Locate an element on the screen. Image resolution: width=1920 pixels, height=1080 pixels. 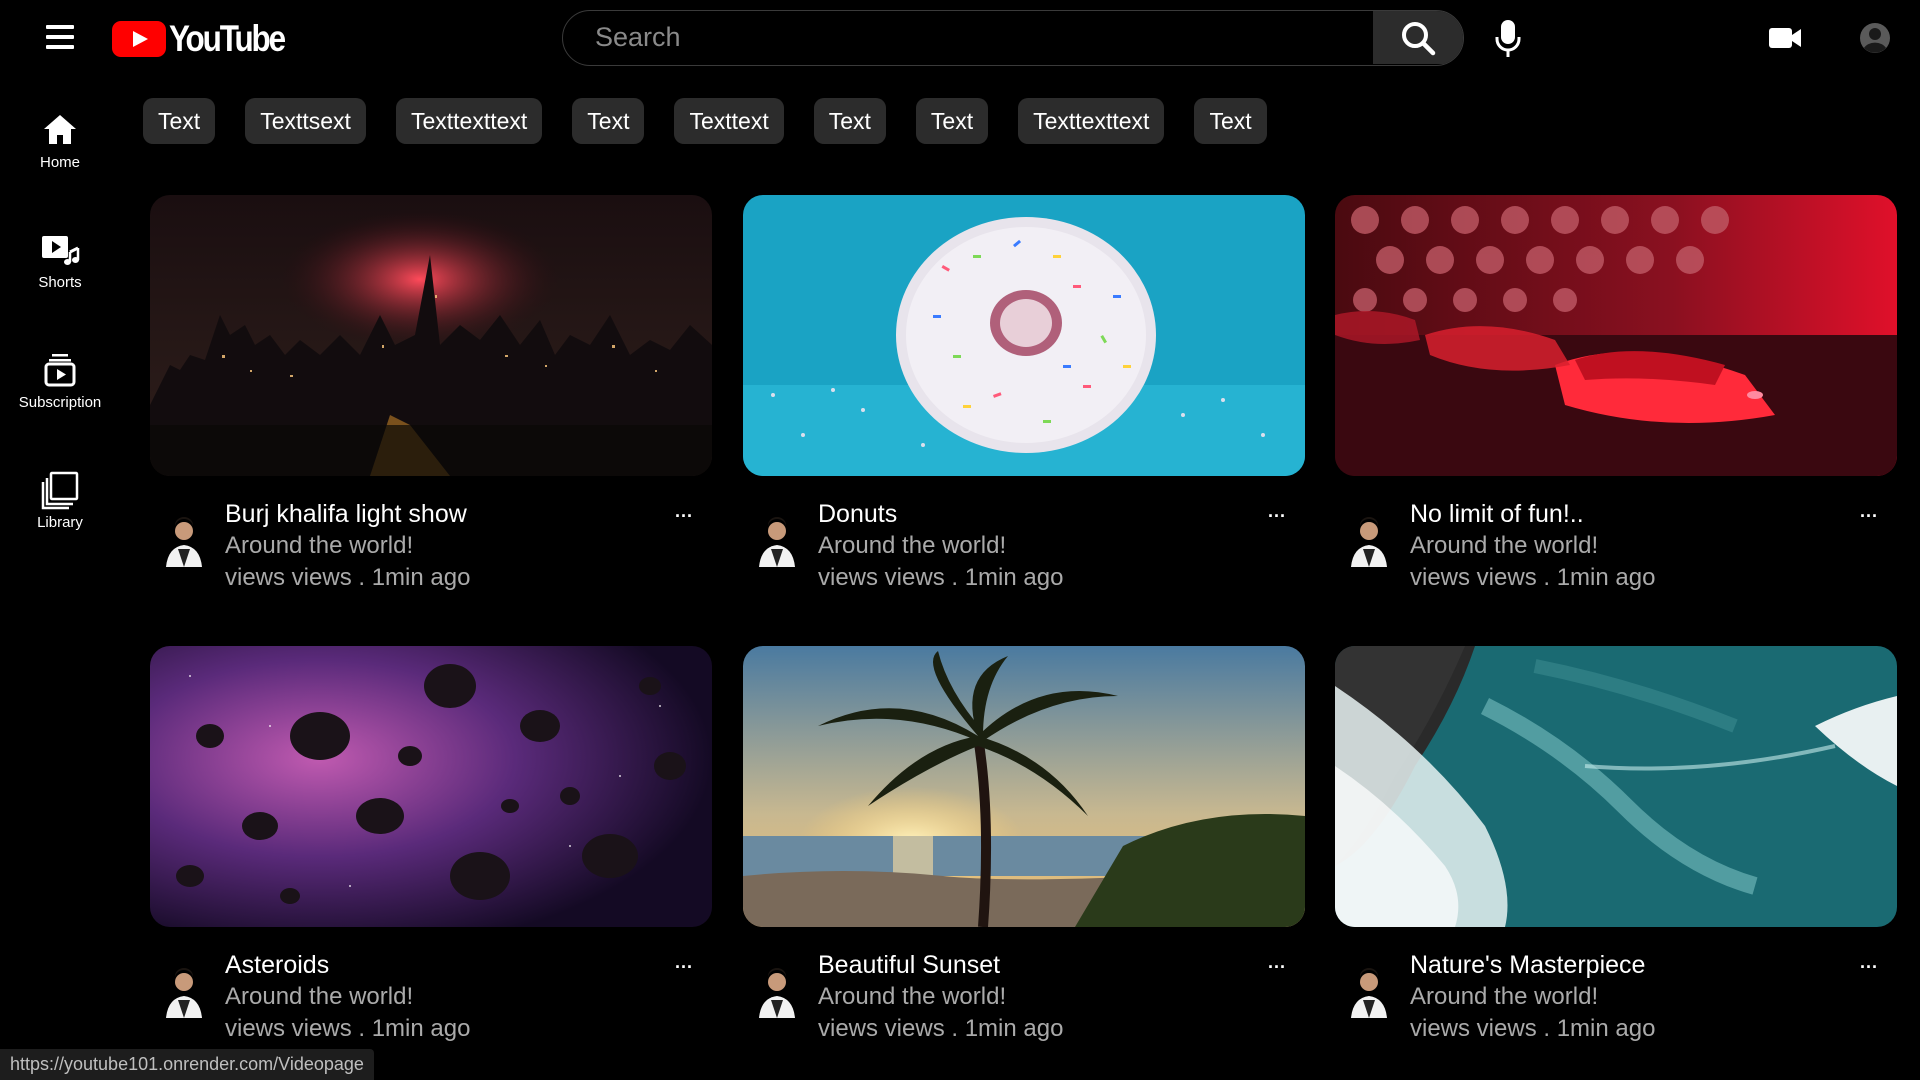
video-thumbnail-sprinkled-donut is located at coordinates (1024, 335).